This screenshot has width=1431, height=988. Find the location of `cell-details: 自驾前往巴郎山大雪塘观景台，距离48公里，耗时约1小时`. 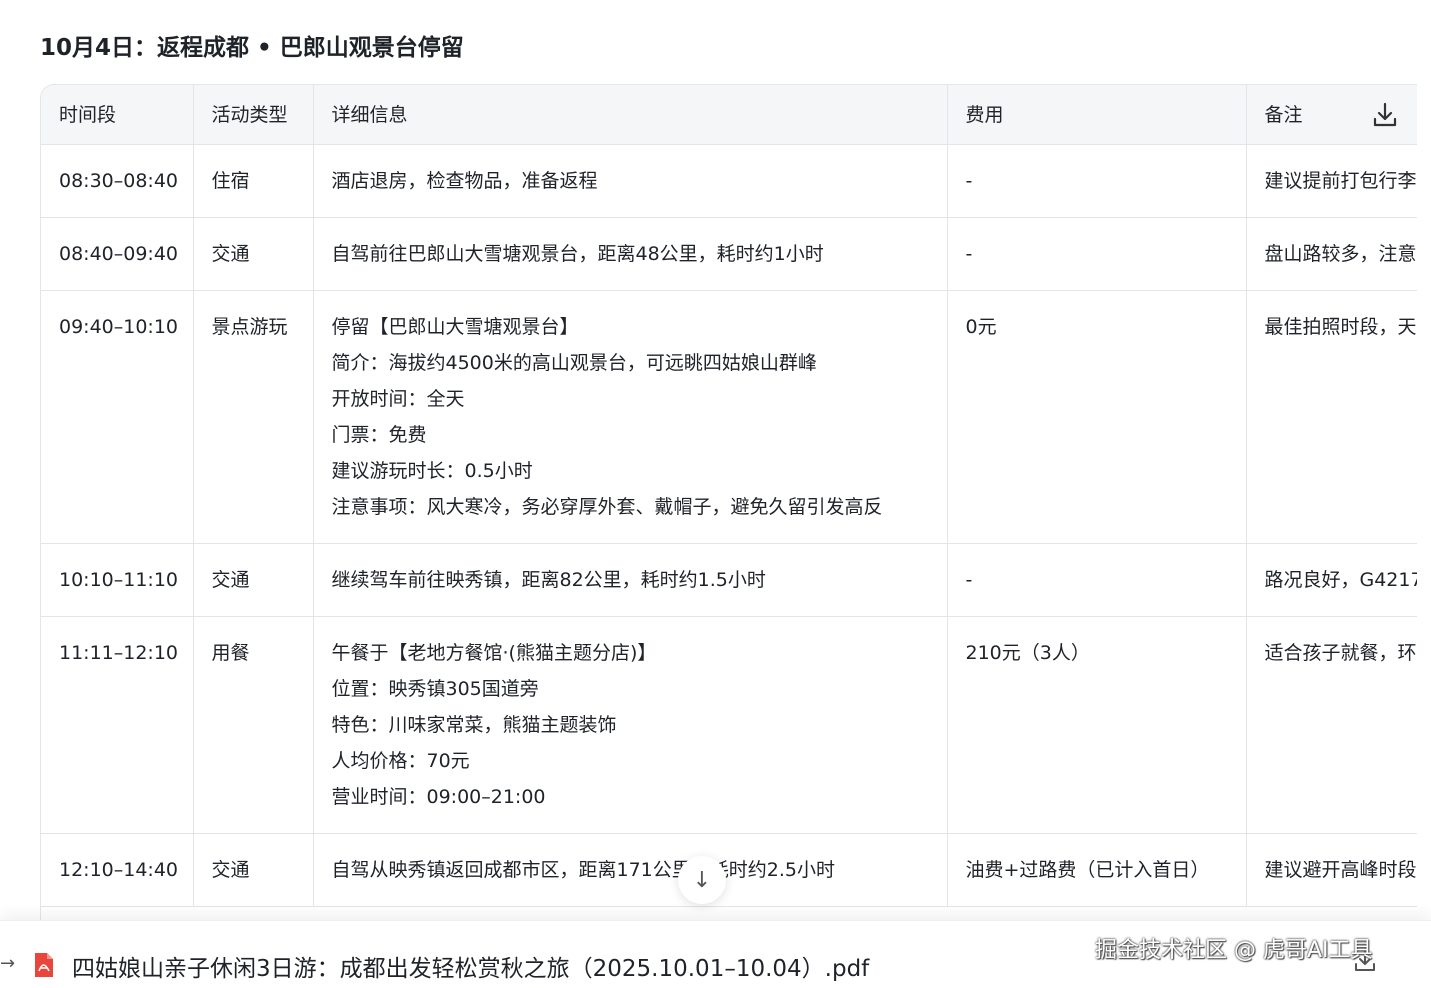

cell-details: 自驾前往巴郎山大雪塘观景台，距离48公里，耗时约1小时 is located at coordinates (630, 254).